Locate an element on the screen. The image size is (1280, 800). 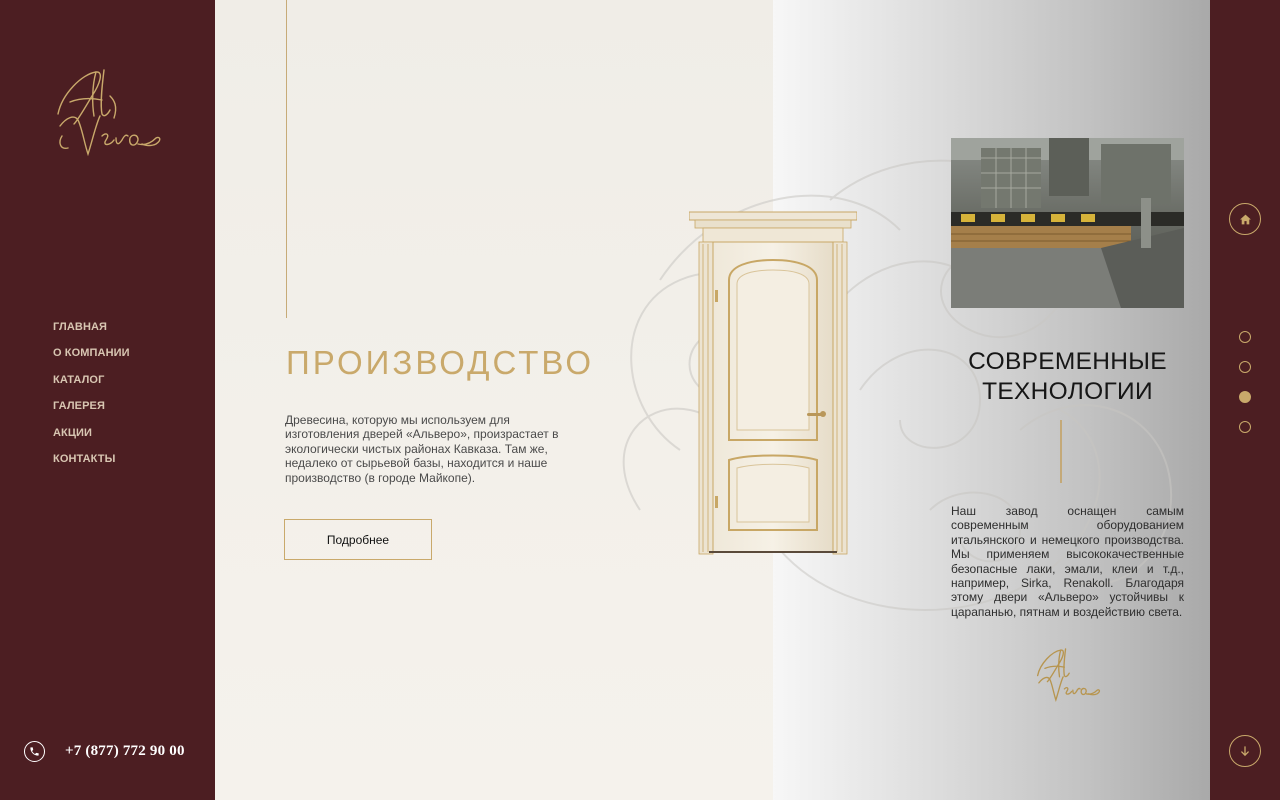
alvero-logo is located at coordinates (108, 113).